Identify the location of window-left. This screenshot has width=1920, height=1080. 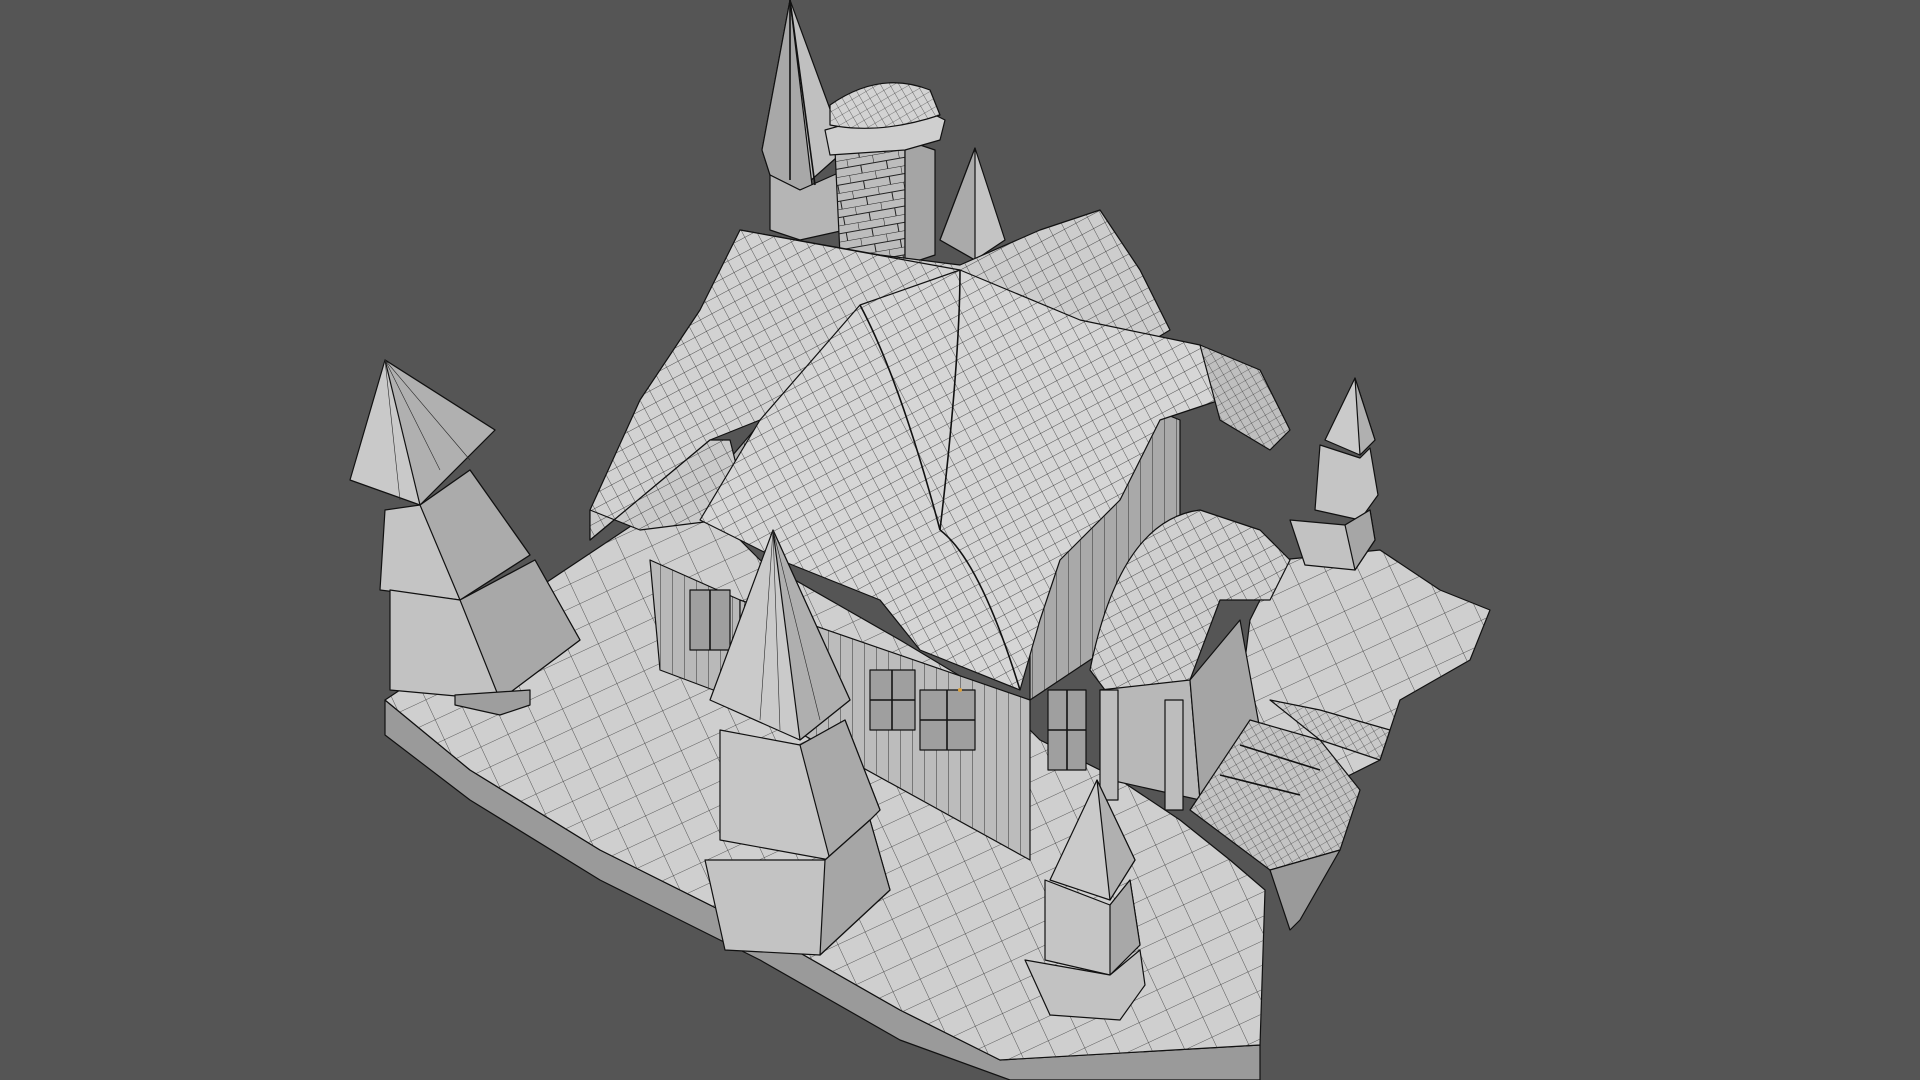
(710, 620).